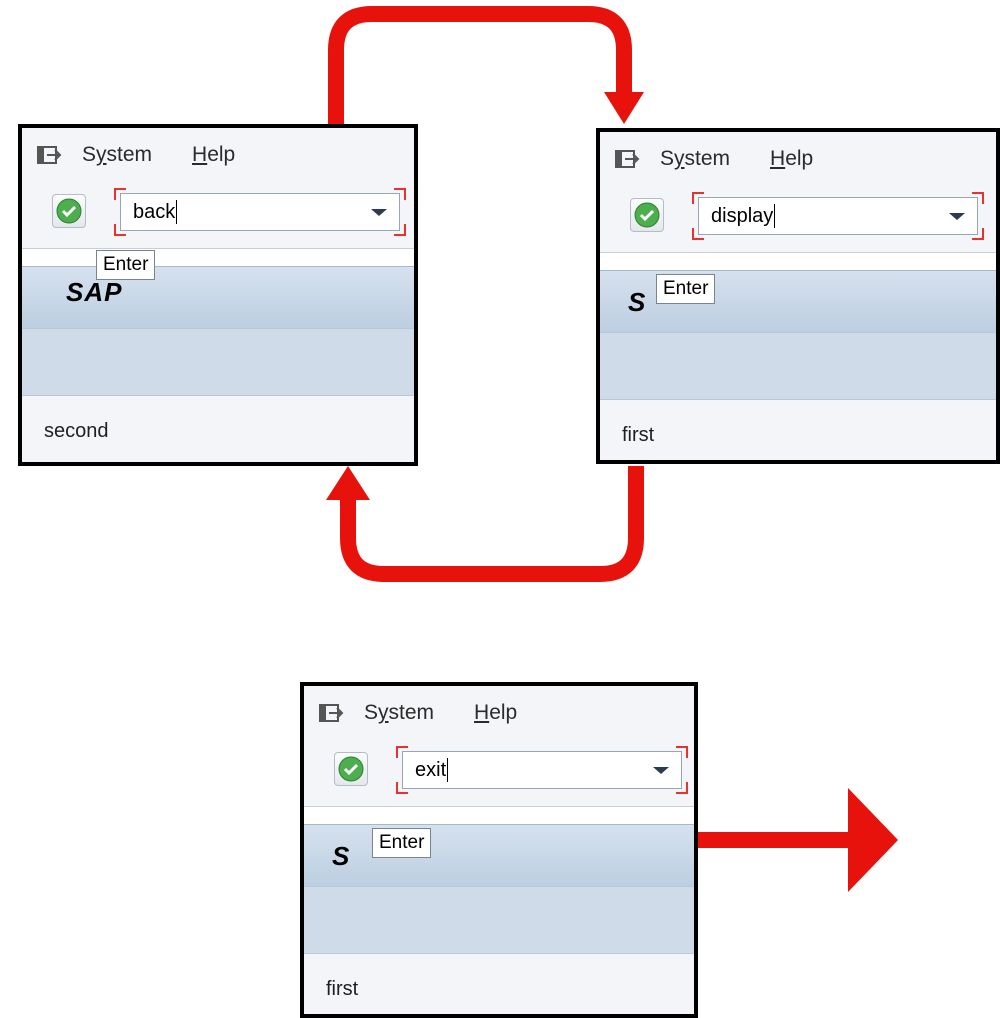 This screenshot has width=1000, height=1018. I want to click on sap-window-back: System Help back SAP second Enter, so click(218, 295).